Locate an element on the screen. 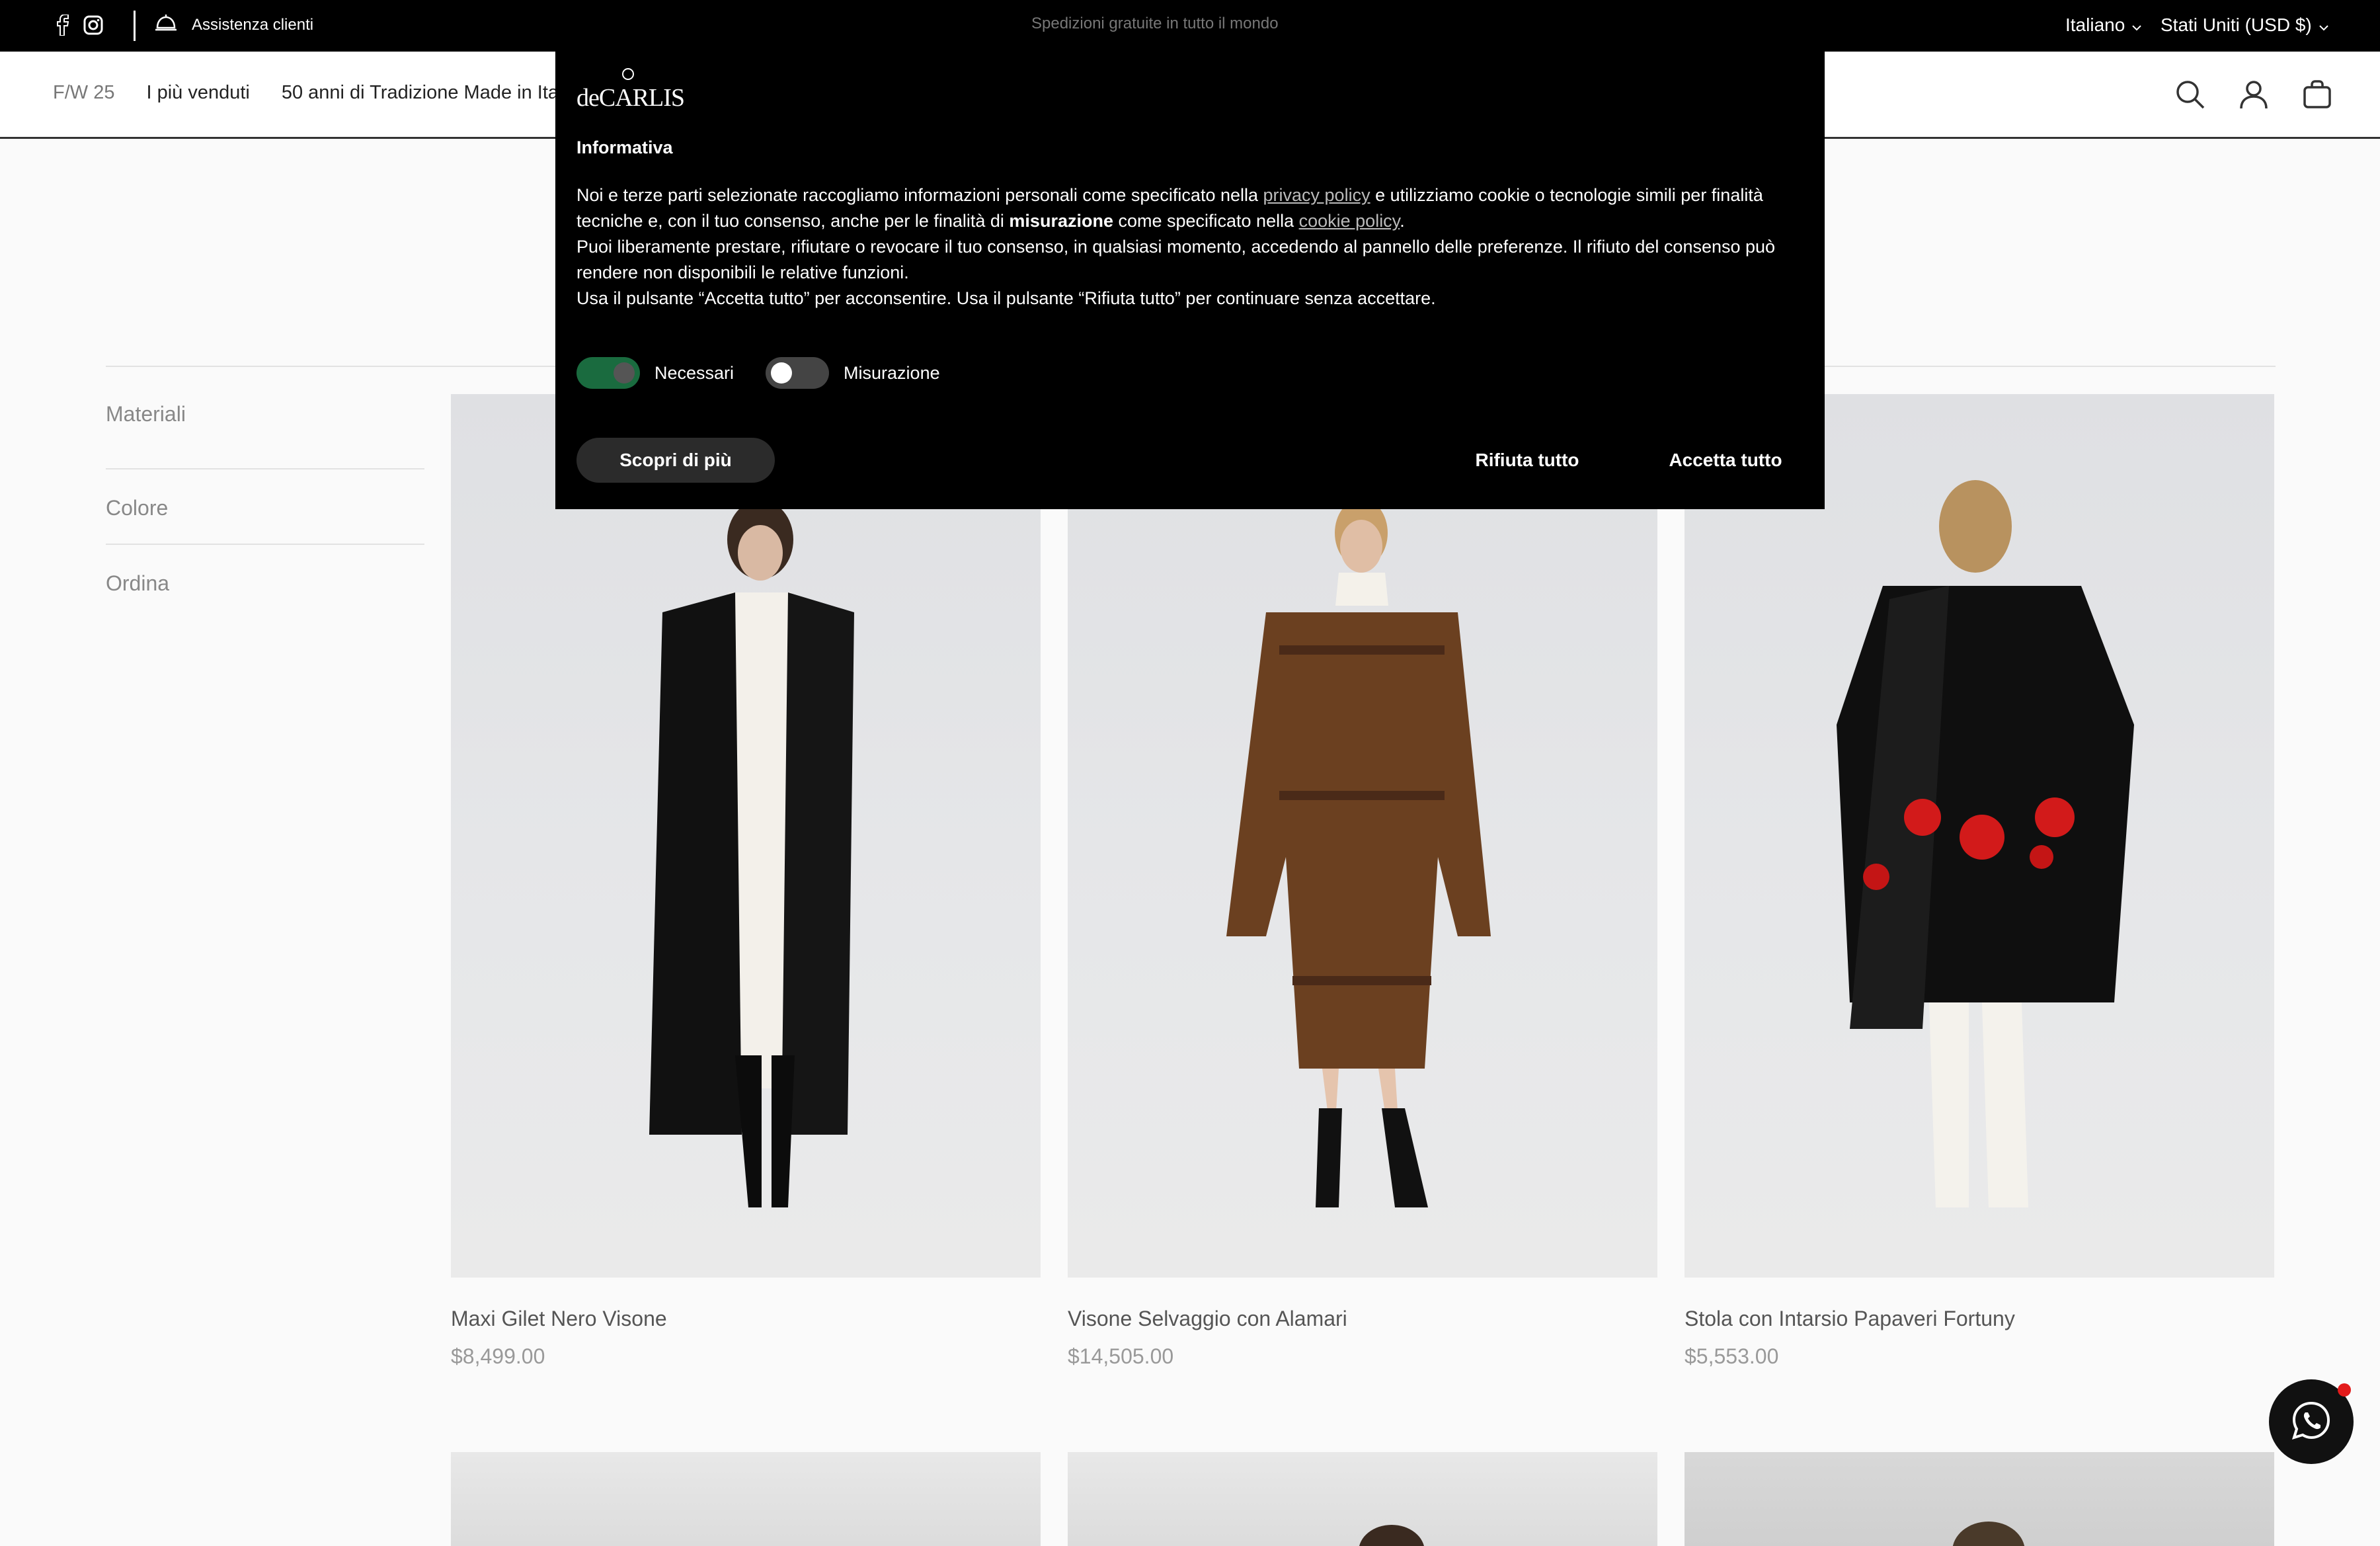  consent-toggles: Necessari Misurazione is located at coordinates (758, 373).